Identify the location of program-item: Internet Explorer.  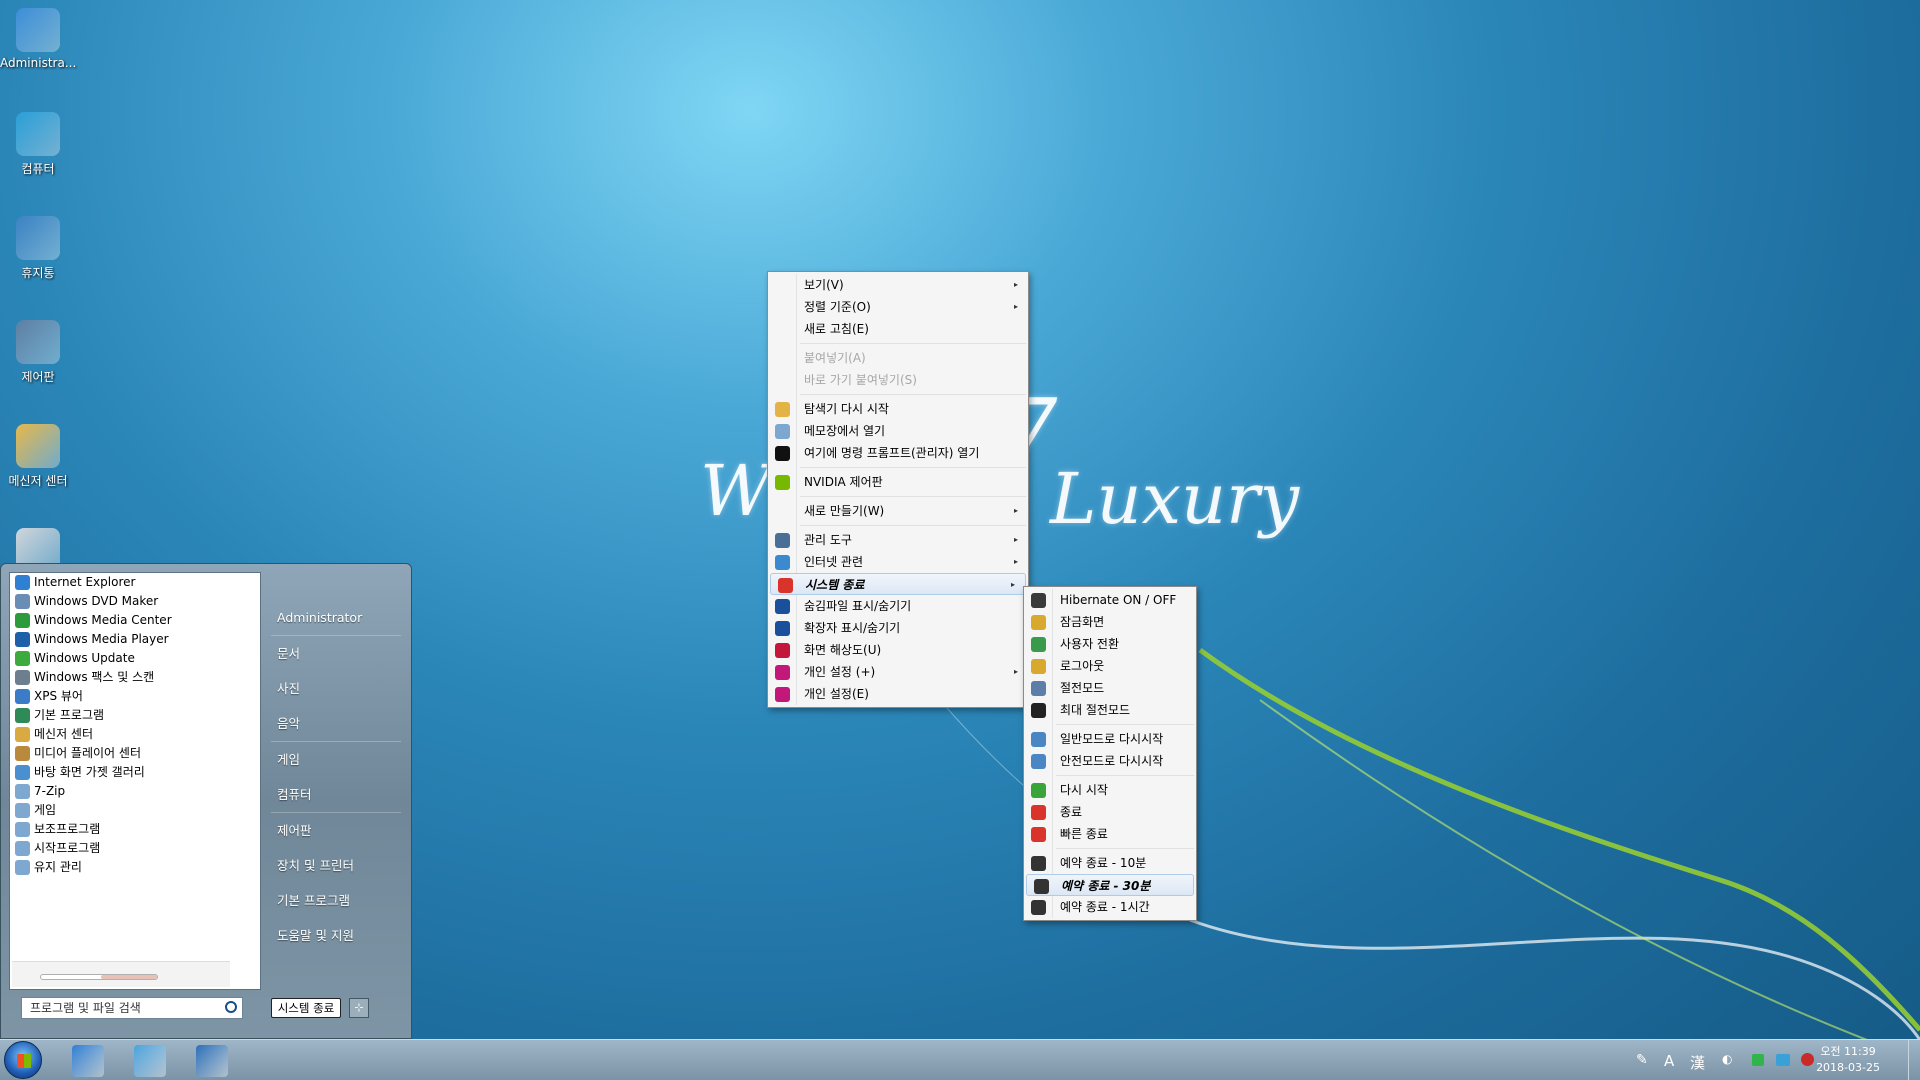
(135, 582).